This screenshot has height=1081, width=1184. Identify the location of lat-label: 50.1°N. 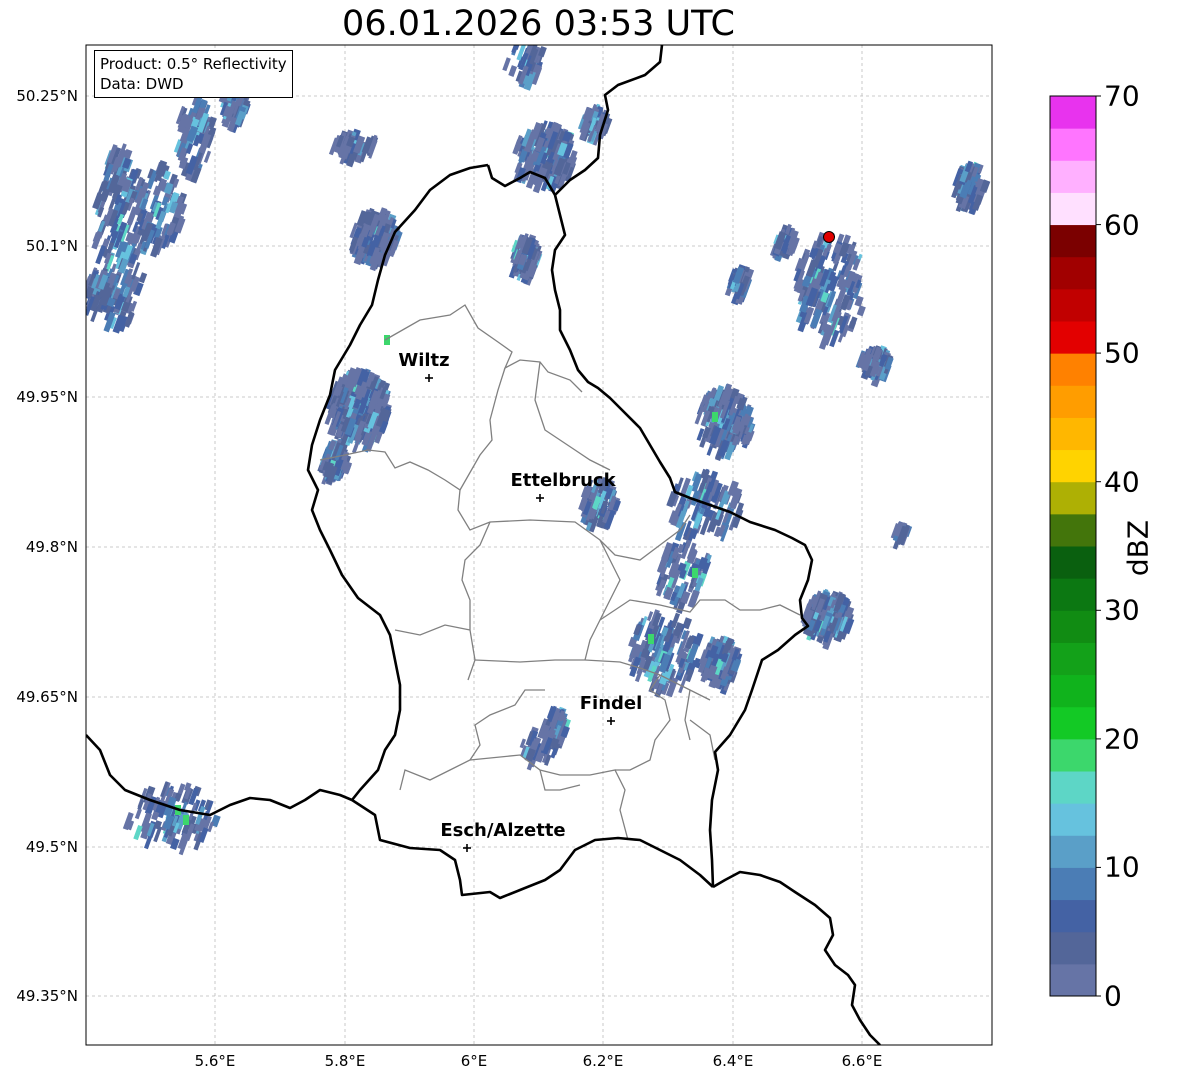
(51, 246).